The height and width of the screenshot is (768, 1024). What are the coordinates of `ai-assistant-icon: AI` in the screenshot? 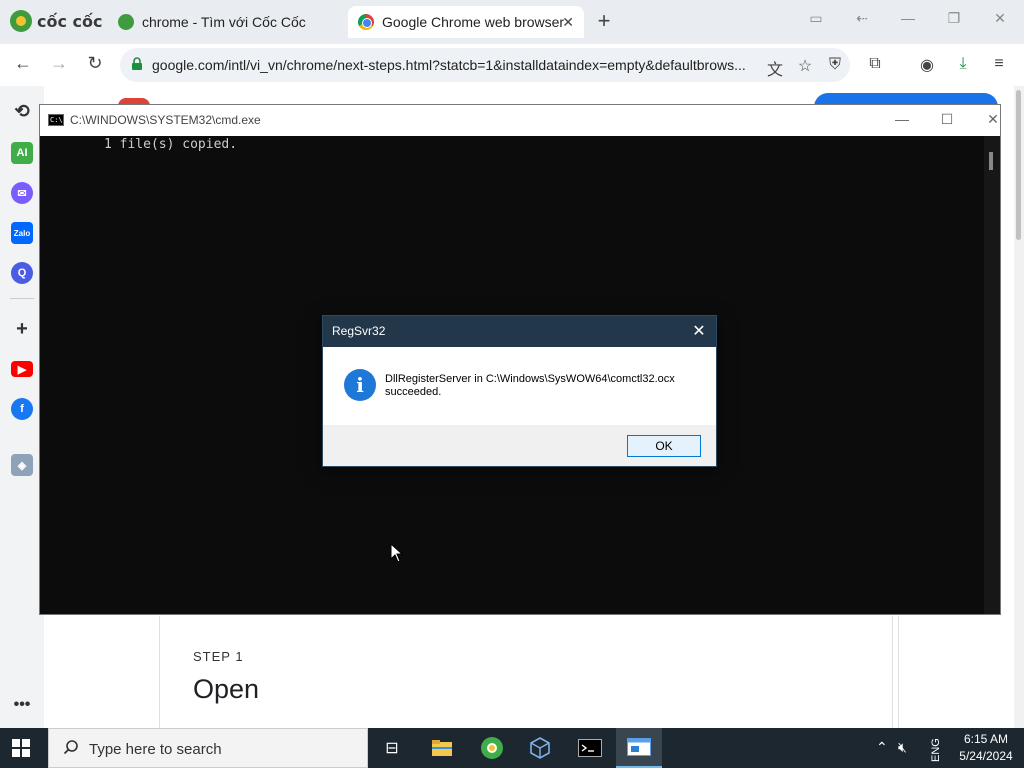 It's located at (22, 153).